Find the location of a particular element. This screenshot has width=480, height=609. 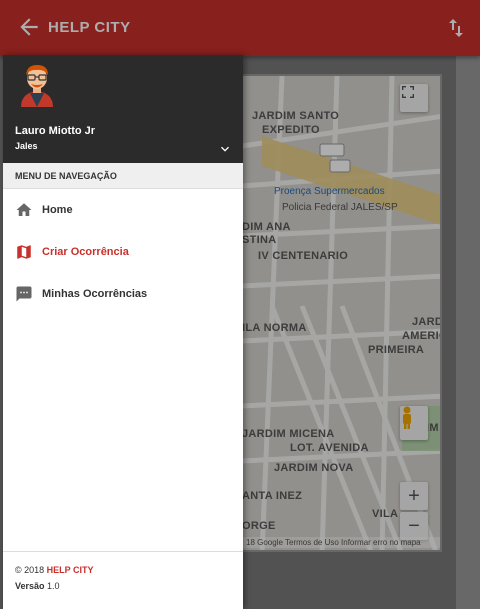

menu-item-criar-ocorrencia: Criar Ocorrência is located at coordinates (123, 252).